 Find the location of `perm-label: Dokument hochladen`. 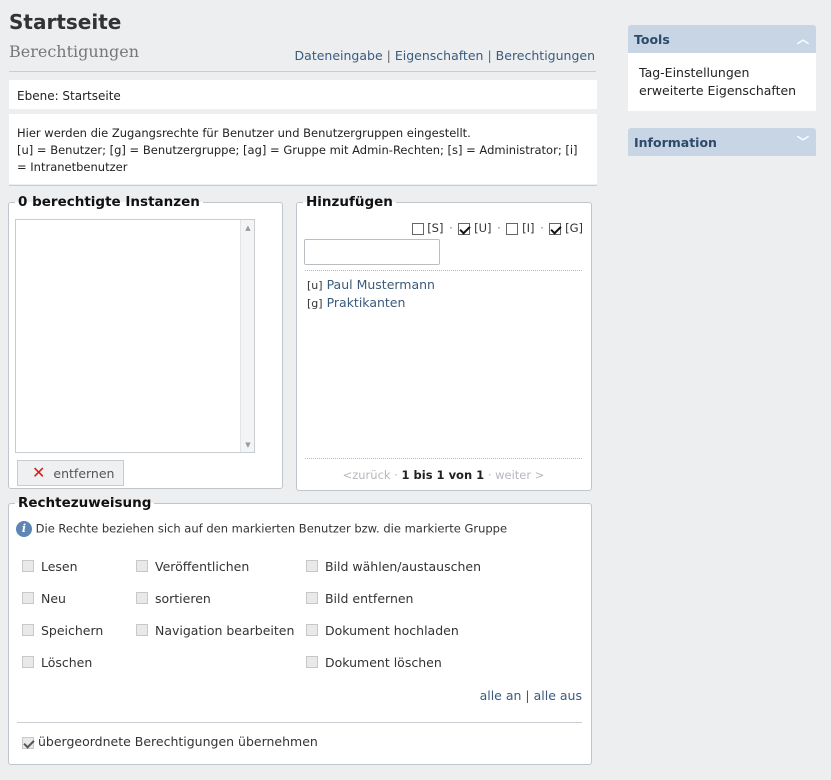

perm-label: Dokument hochladen is located at coordinates (391, 630).